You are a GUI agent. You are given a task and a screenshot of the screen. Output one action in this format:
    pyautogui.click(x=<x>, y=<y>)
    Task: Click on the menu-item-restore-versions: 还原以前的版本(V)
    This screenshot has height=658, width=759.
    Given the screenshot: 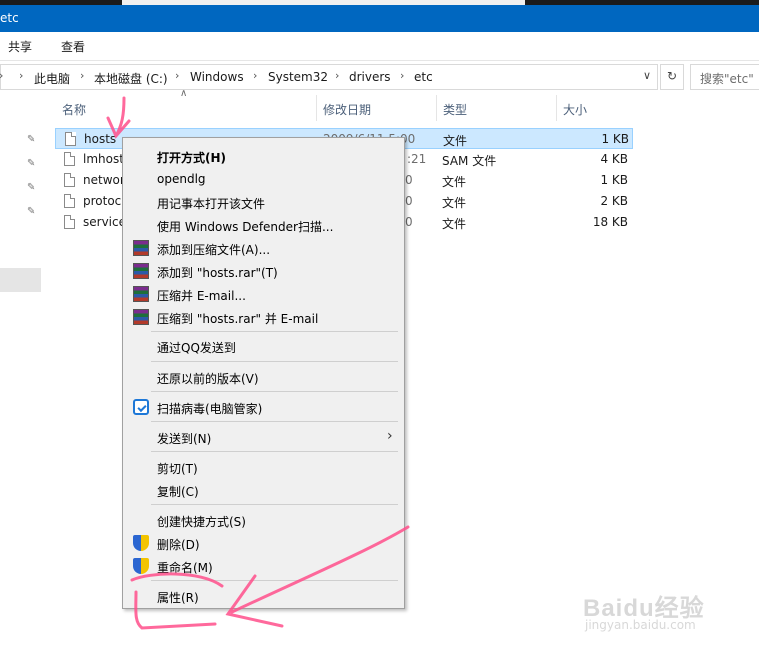 What is the action you would take?
    pyautogui.click(x=263, y=377)
    